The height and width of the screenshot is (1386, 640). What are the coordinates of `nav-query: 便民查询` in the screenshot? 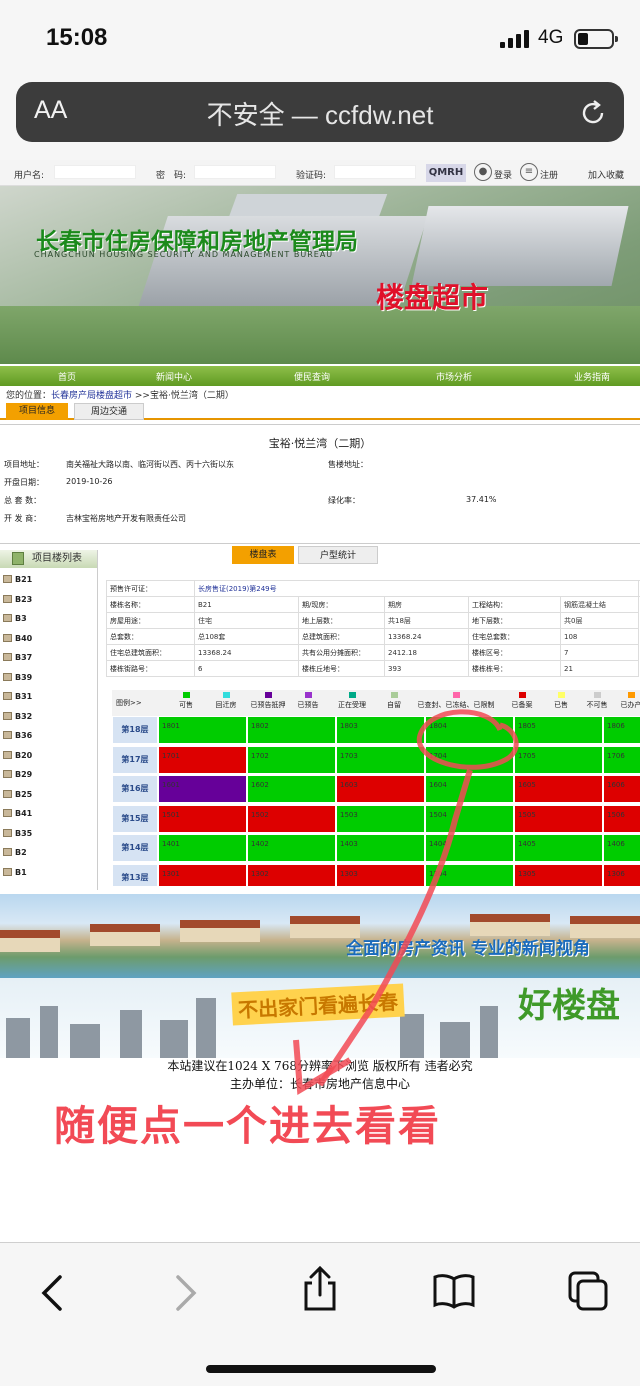 It's located at (312, 376).